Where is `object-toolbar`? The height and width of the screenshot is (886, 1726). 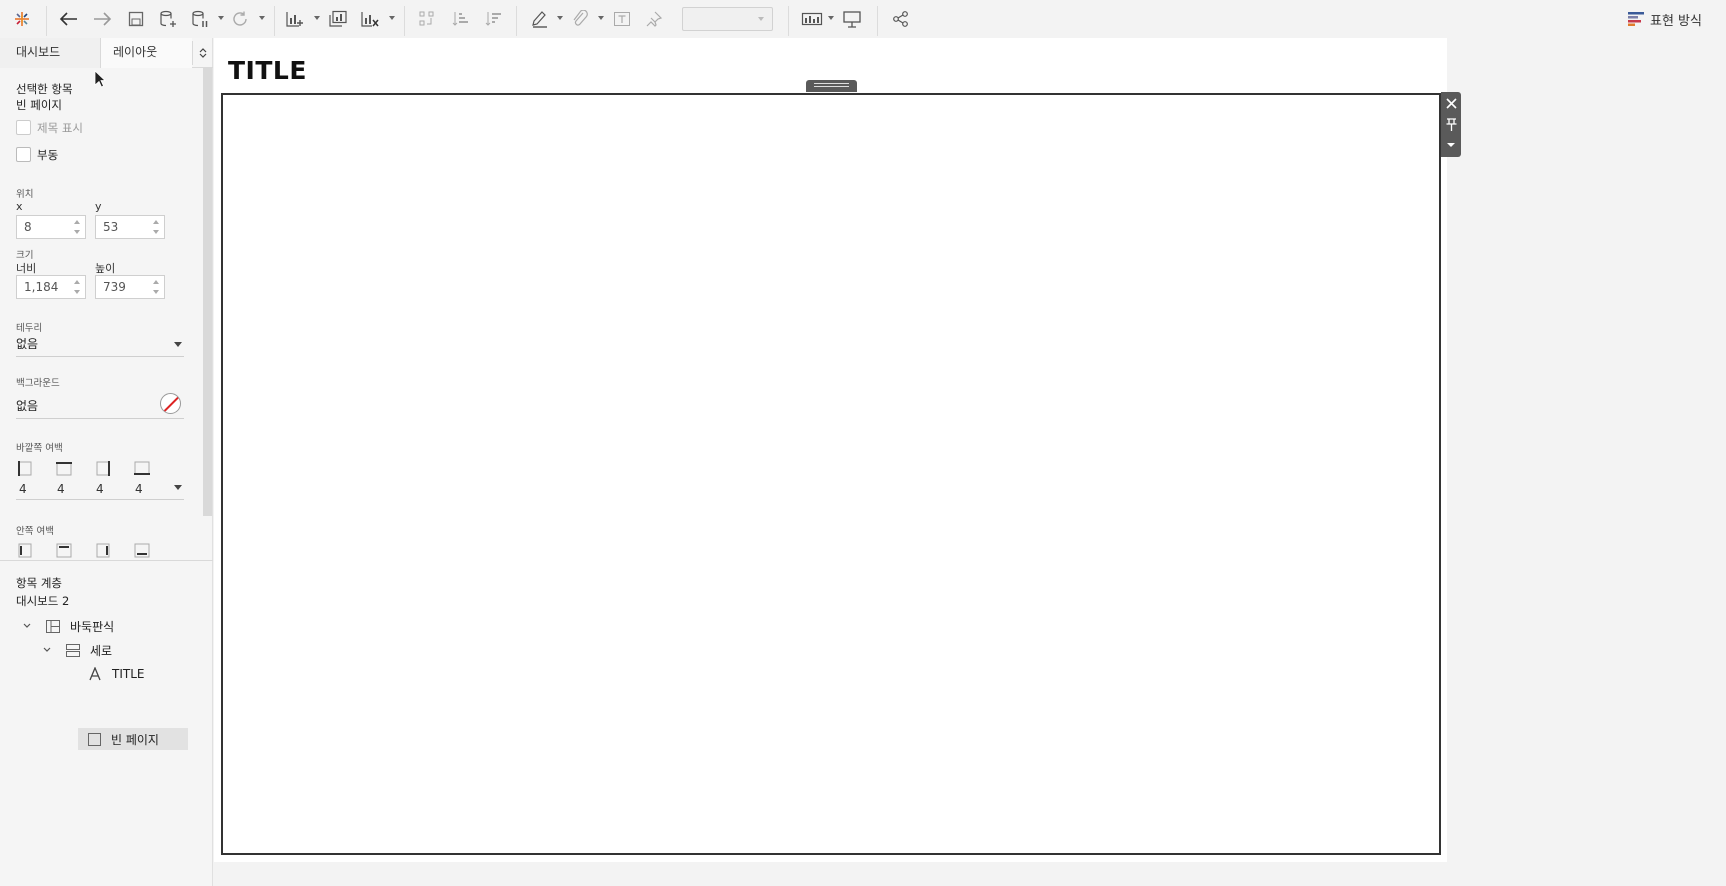
object-toolbar is located at coordinates (1451, 124).